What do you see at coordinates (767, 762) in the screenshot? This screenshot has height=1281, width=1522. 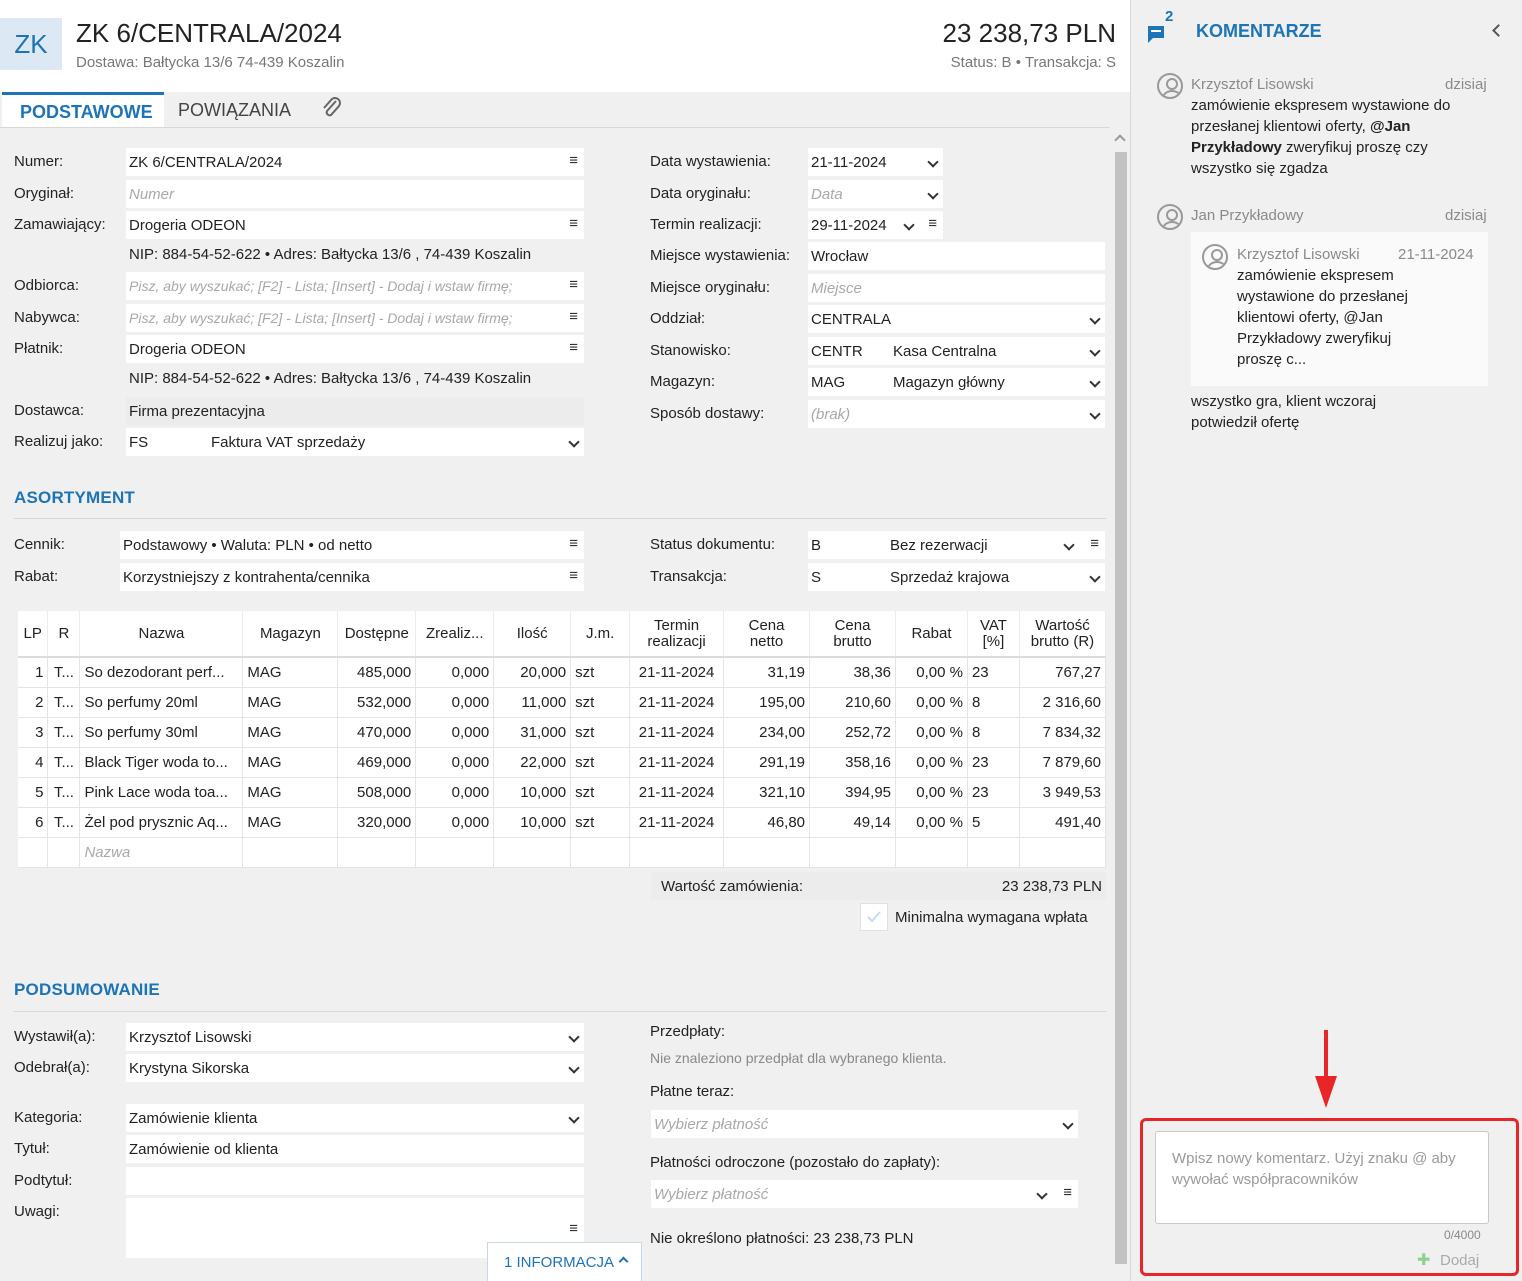 I see `table-cell: 291,19` at bounding box center [767, 762].